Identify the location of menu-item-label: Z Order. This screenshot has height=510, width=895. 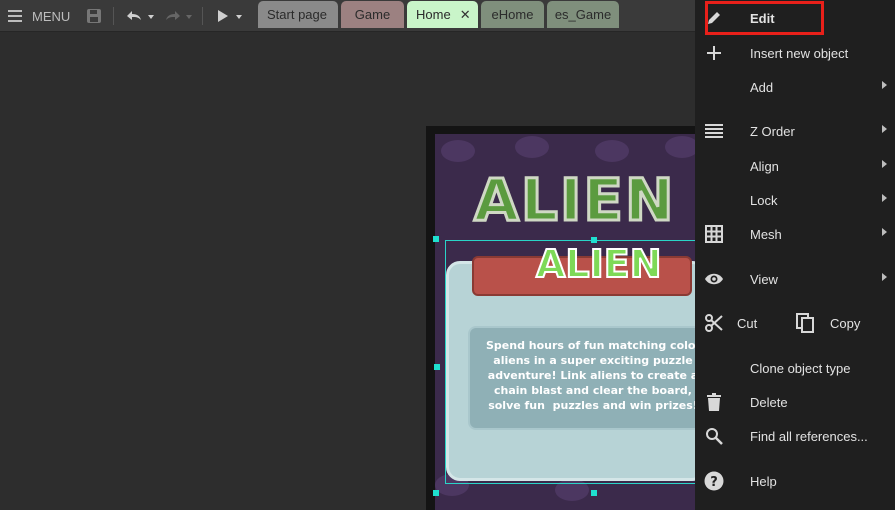
(772, 131).